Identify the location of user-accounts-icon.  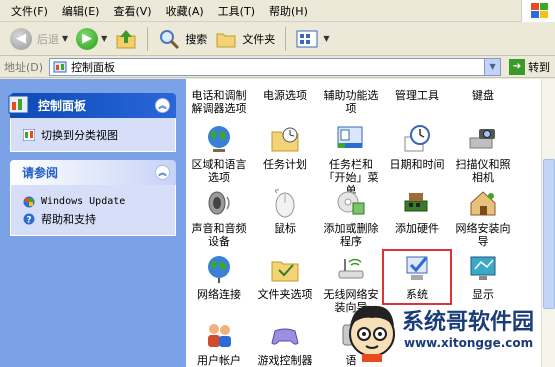
(219, 335).